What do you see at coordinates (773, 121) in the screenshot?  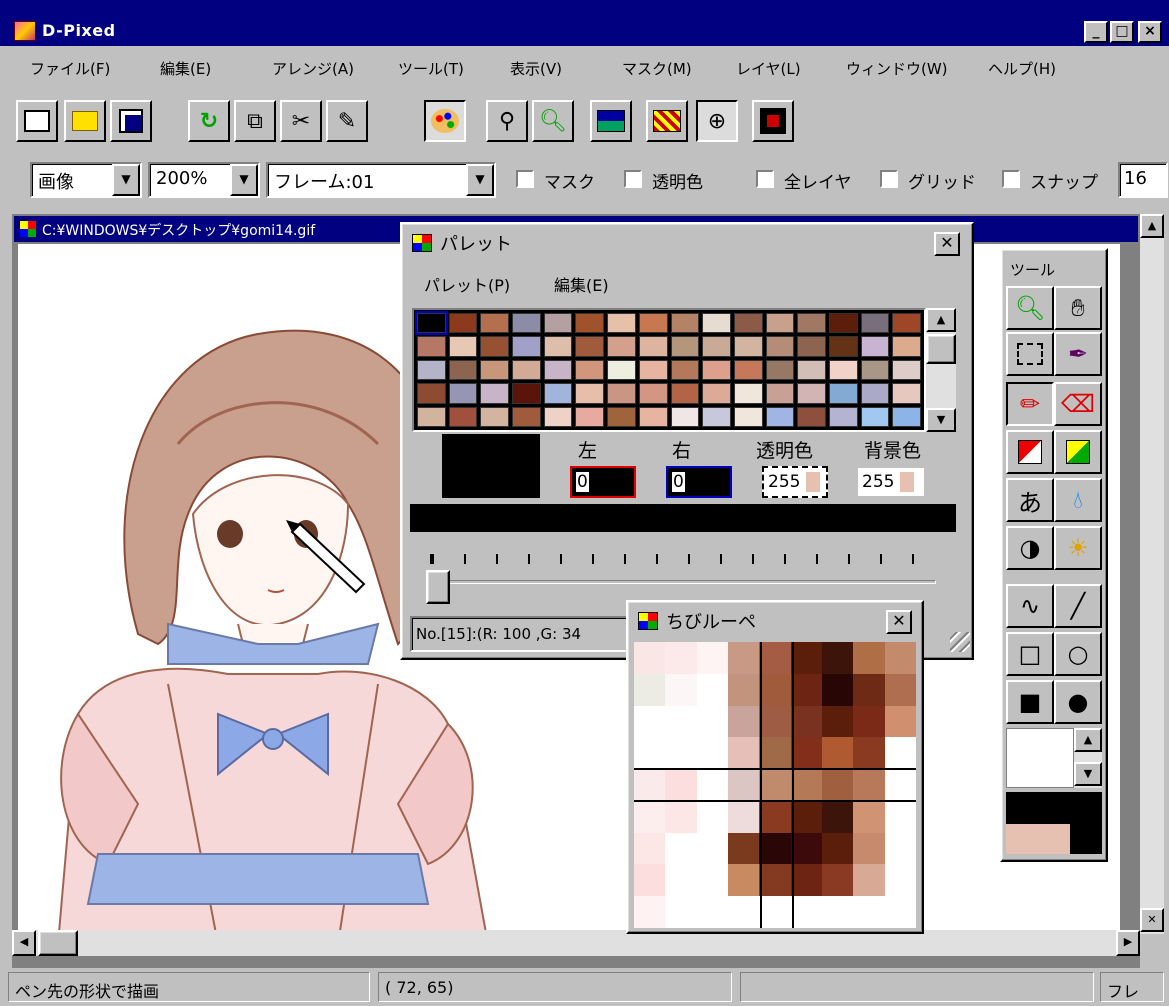 I see `film-icon` at bounding box center [773, 121].